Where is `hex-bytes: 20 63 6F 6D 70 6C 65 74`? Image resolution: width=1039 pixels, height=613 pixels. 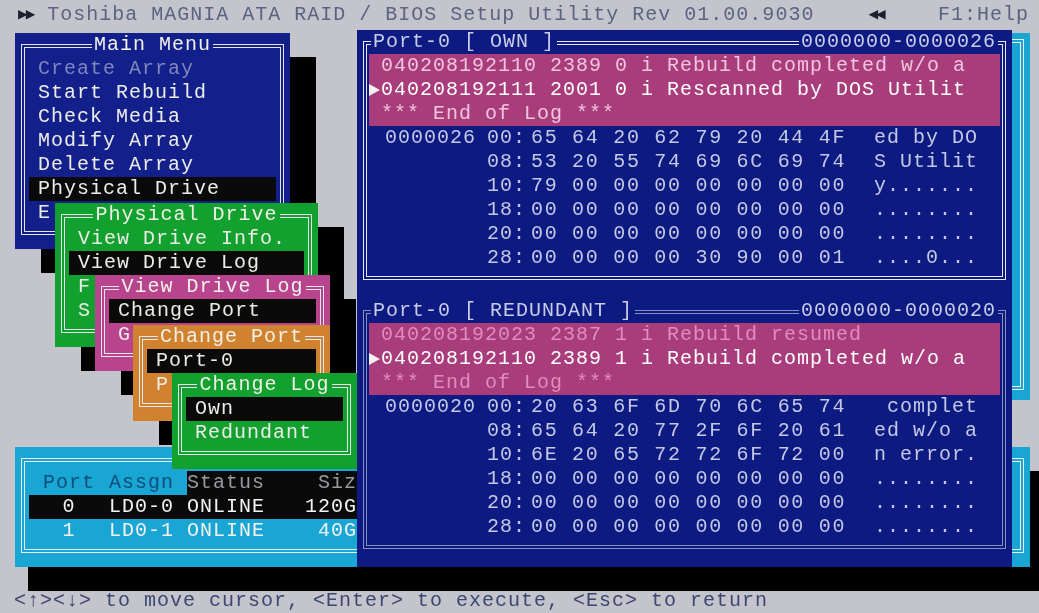 hex-bytes: 20 63 6F 6D 70 6C 65 74 is located at coordinates (689, 407).